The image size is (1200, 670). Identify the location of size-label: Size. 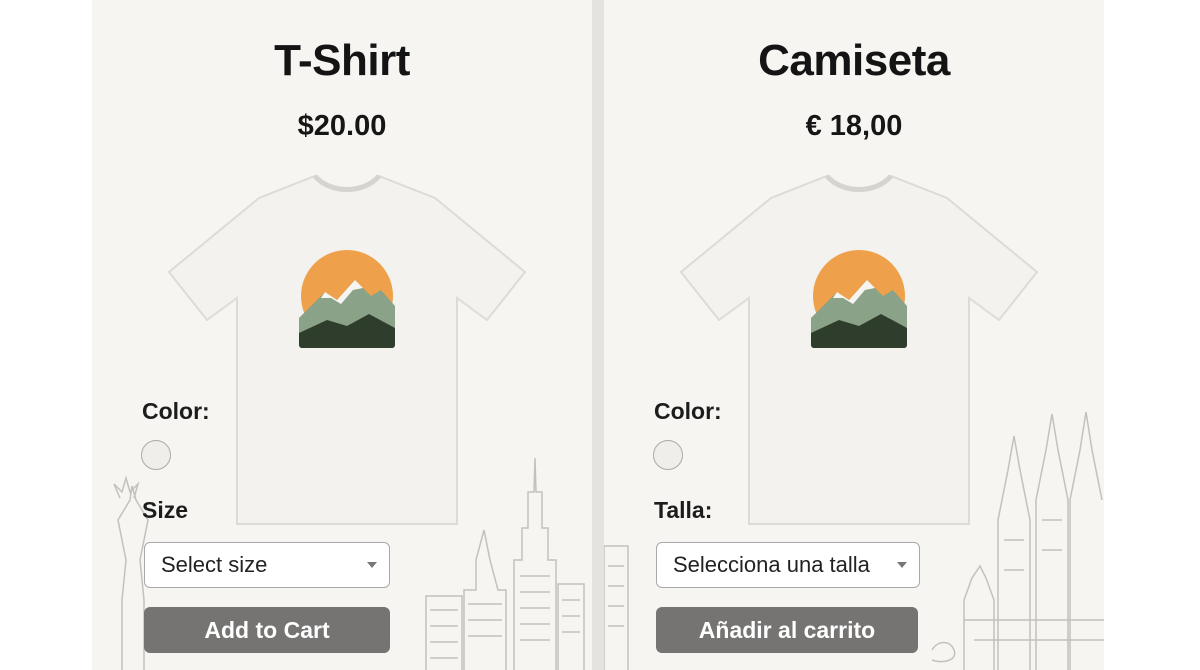
(165, 510).